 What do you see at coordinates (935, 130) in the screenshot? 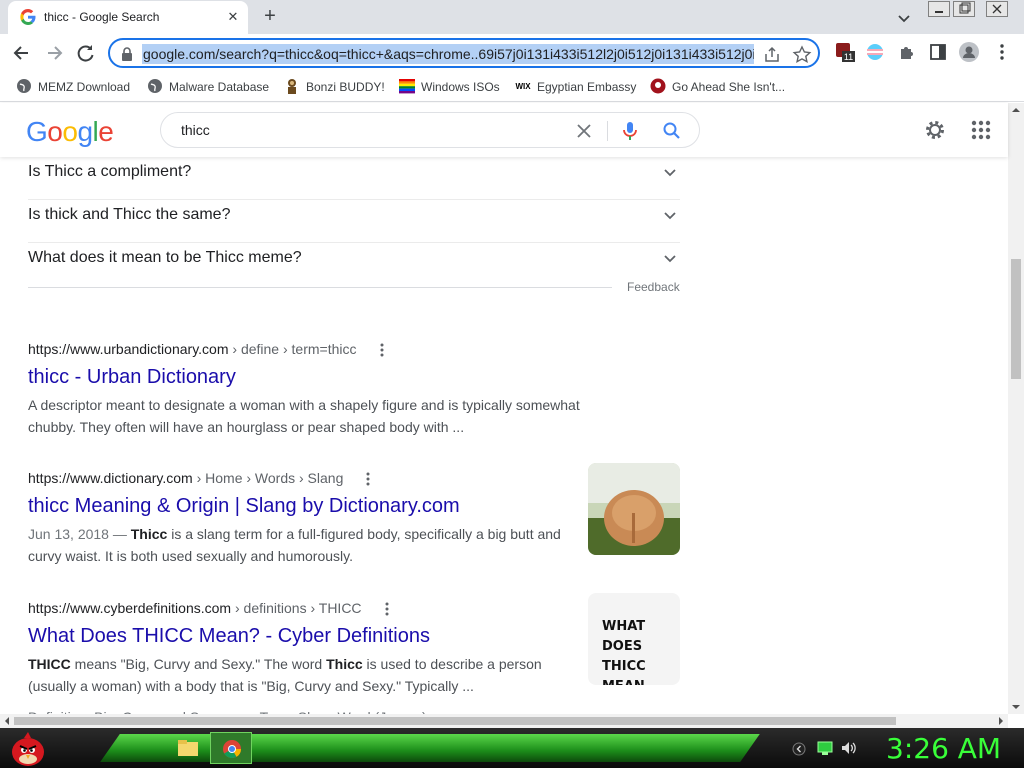
I see `settings-gear-icon` at bounding box center [935, 130].